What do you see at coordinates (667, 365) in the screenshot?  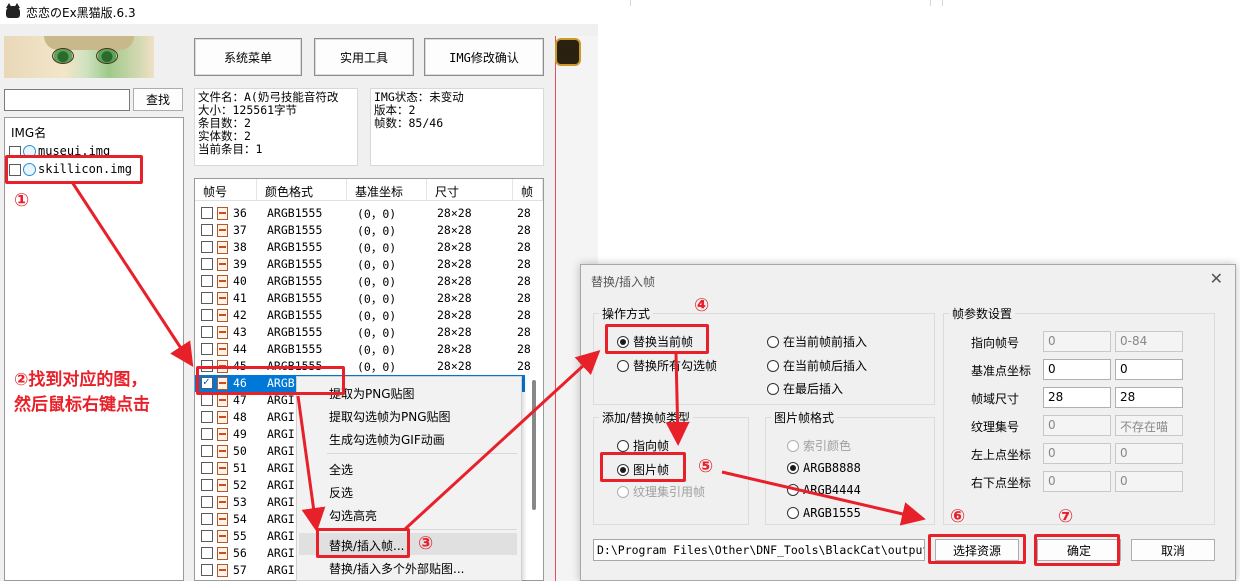 I see `radio-replace-checked: 替换所有勾选帧` at bounding box center [667, 365].